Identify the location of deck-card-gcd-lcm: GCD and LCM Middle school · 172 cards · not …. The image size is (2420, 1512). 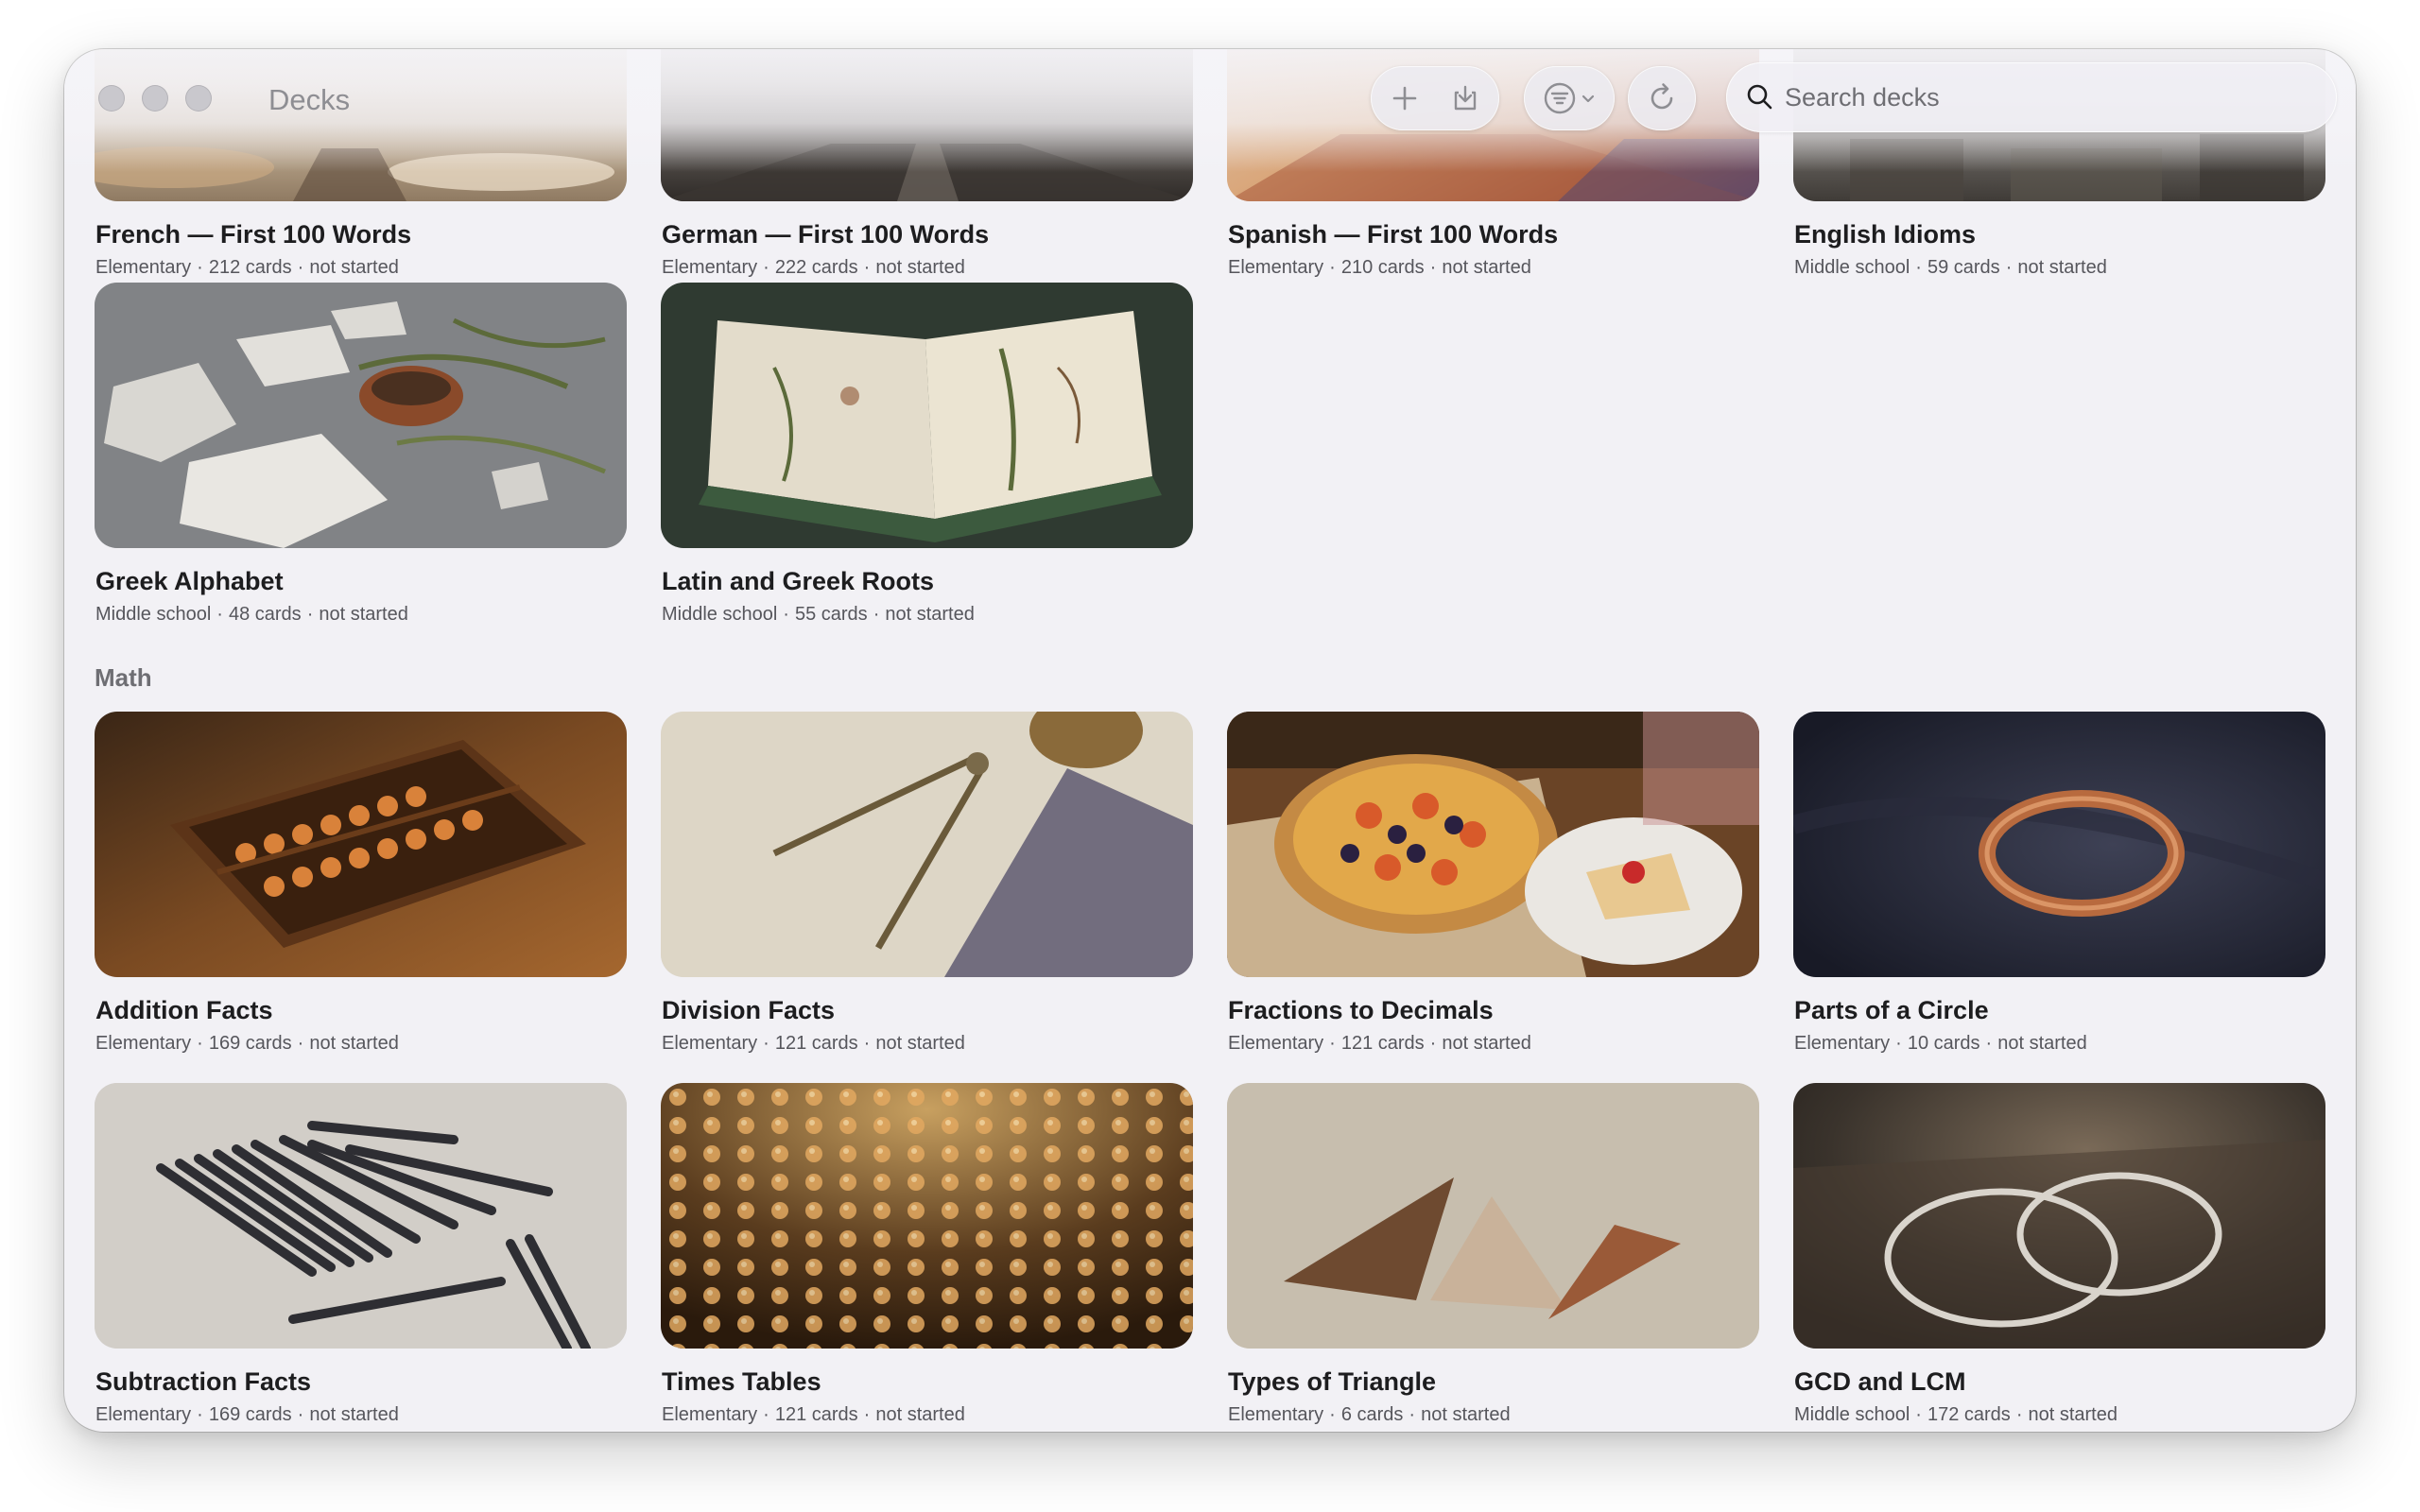
(2059, 1254).